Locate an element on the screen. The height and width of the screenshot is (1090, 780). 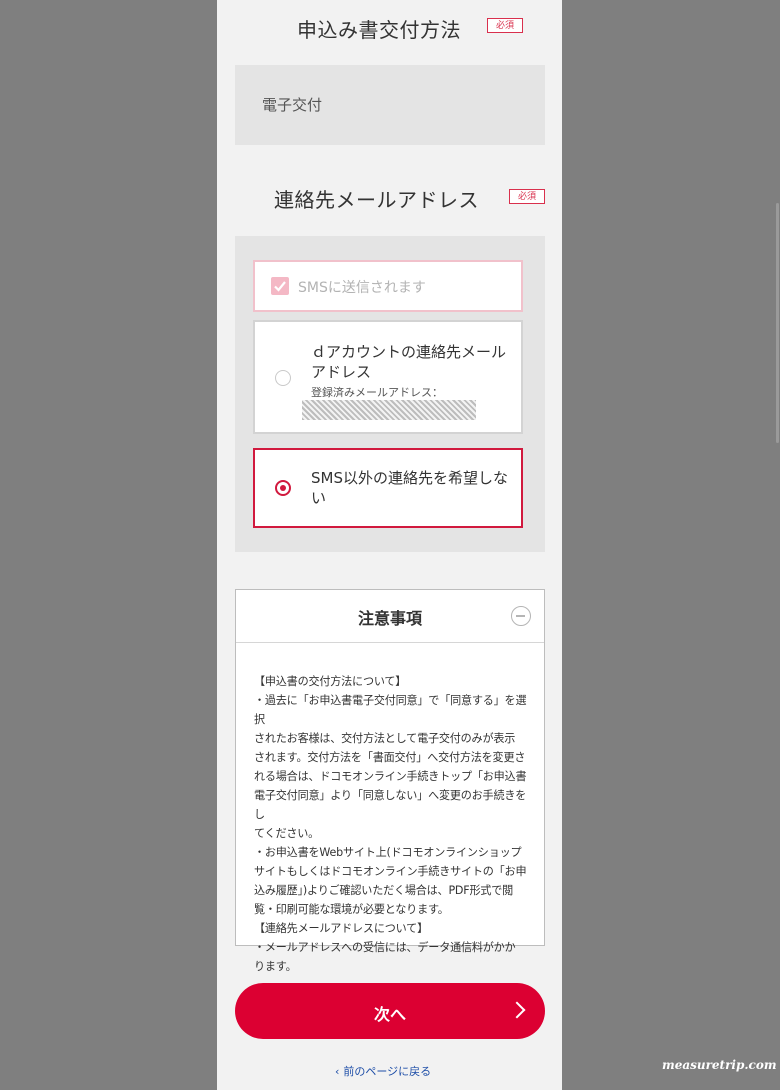
option-d-account-label-line2: アドレス is located at coordinates (341, 372).